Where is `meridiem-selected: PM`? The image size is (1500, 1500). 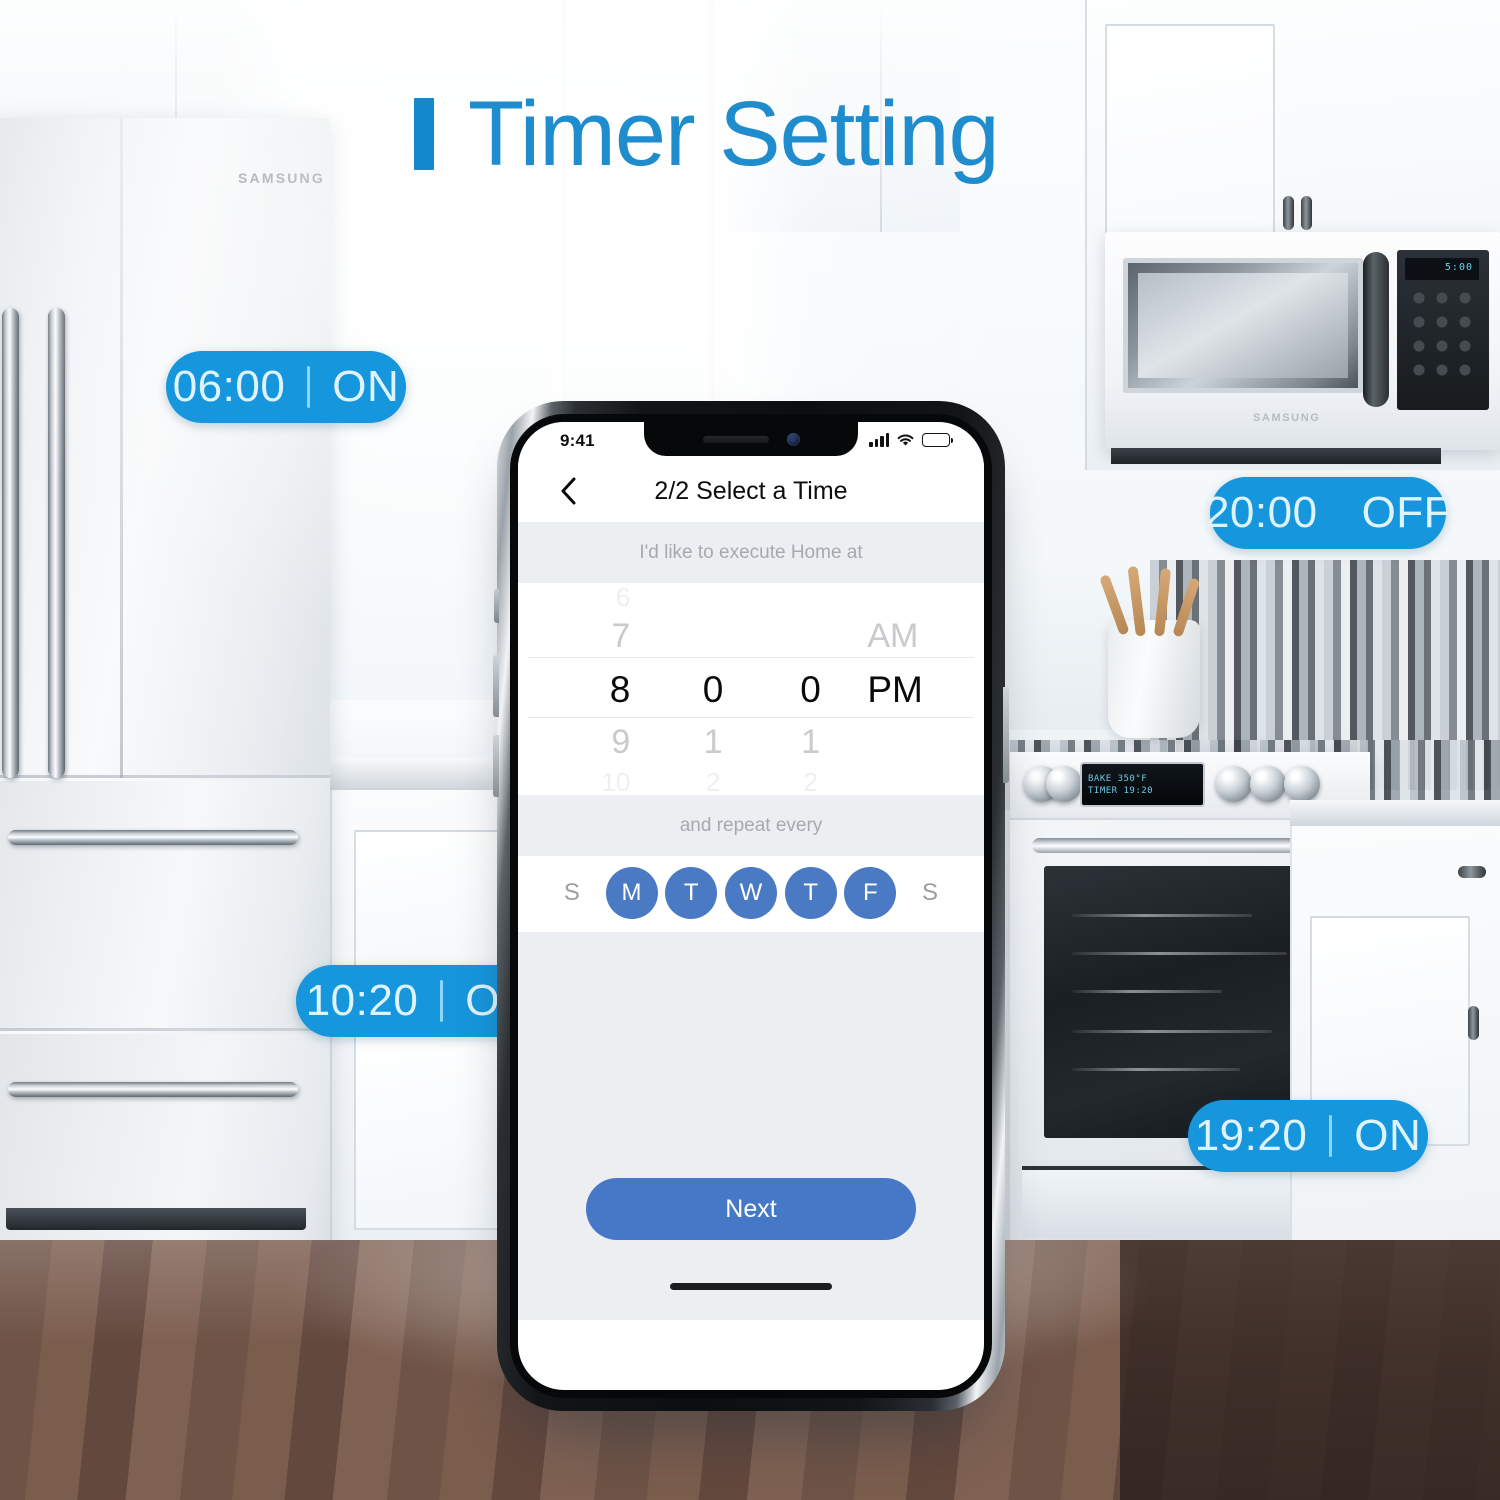
meridiem-selected: PM is located at coordinates (921, 689).